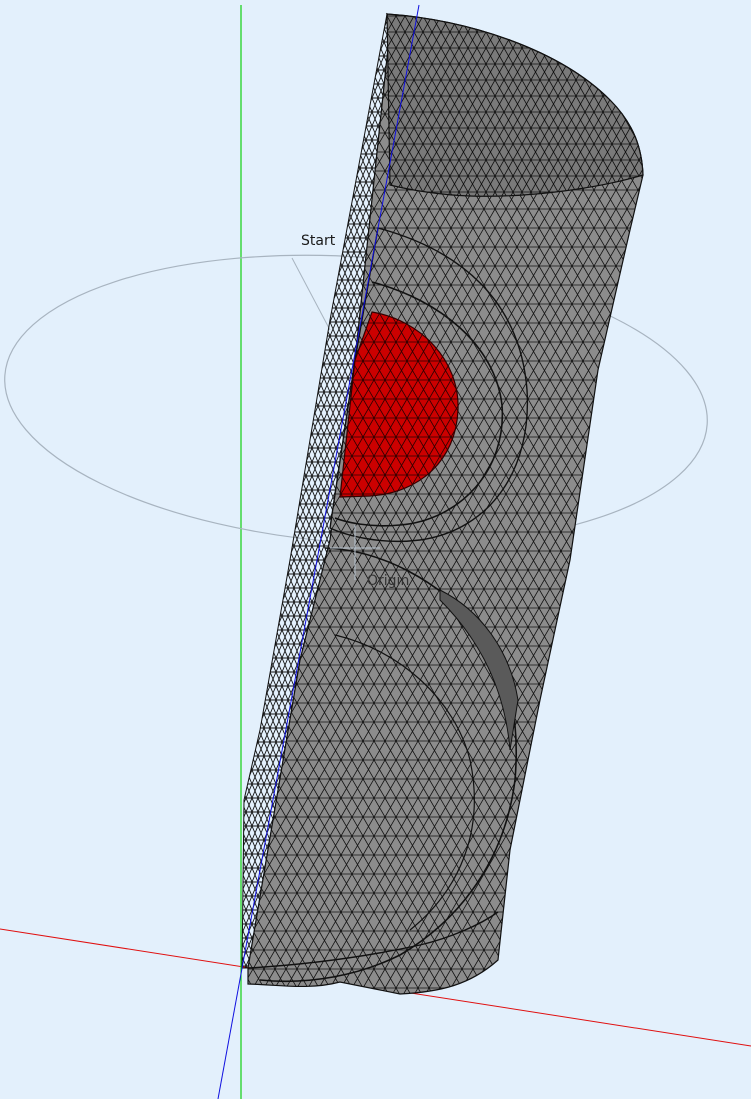  I want to click on origin-label: Origin, so click(388, 581).